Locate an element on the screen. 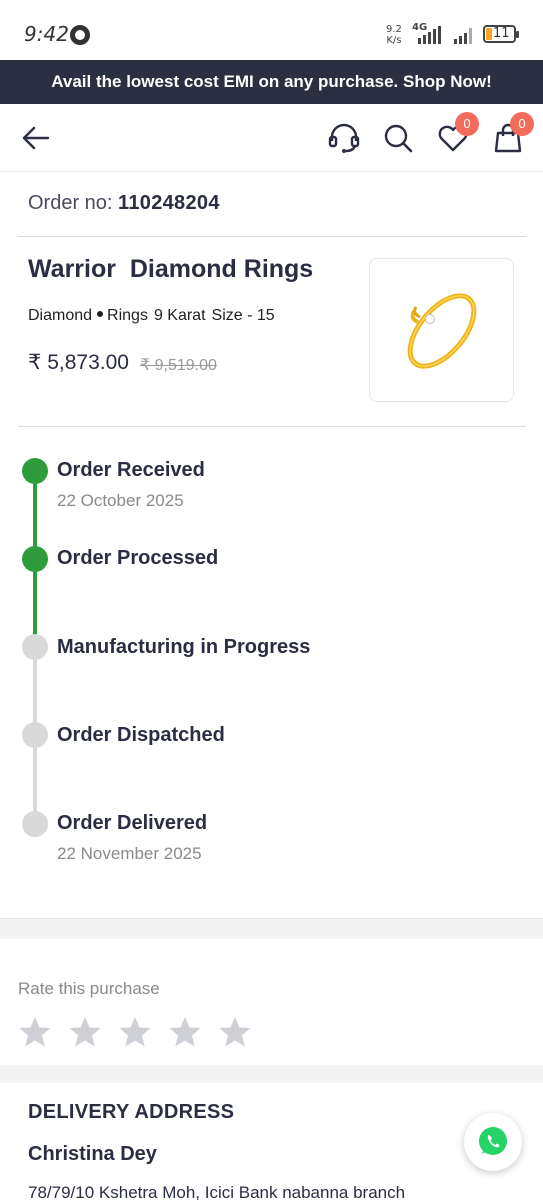 Image resolution: width=543 pixels, height=1200 pixels. network-speed-value: 9.2 is located at coordinates (394, 29).